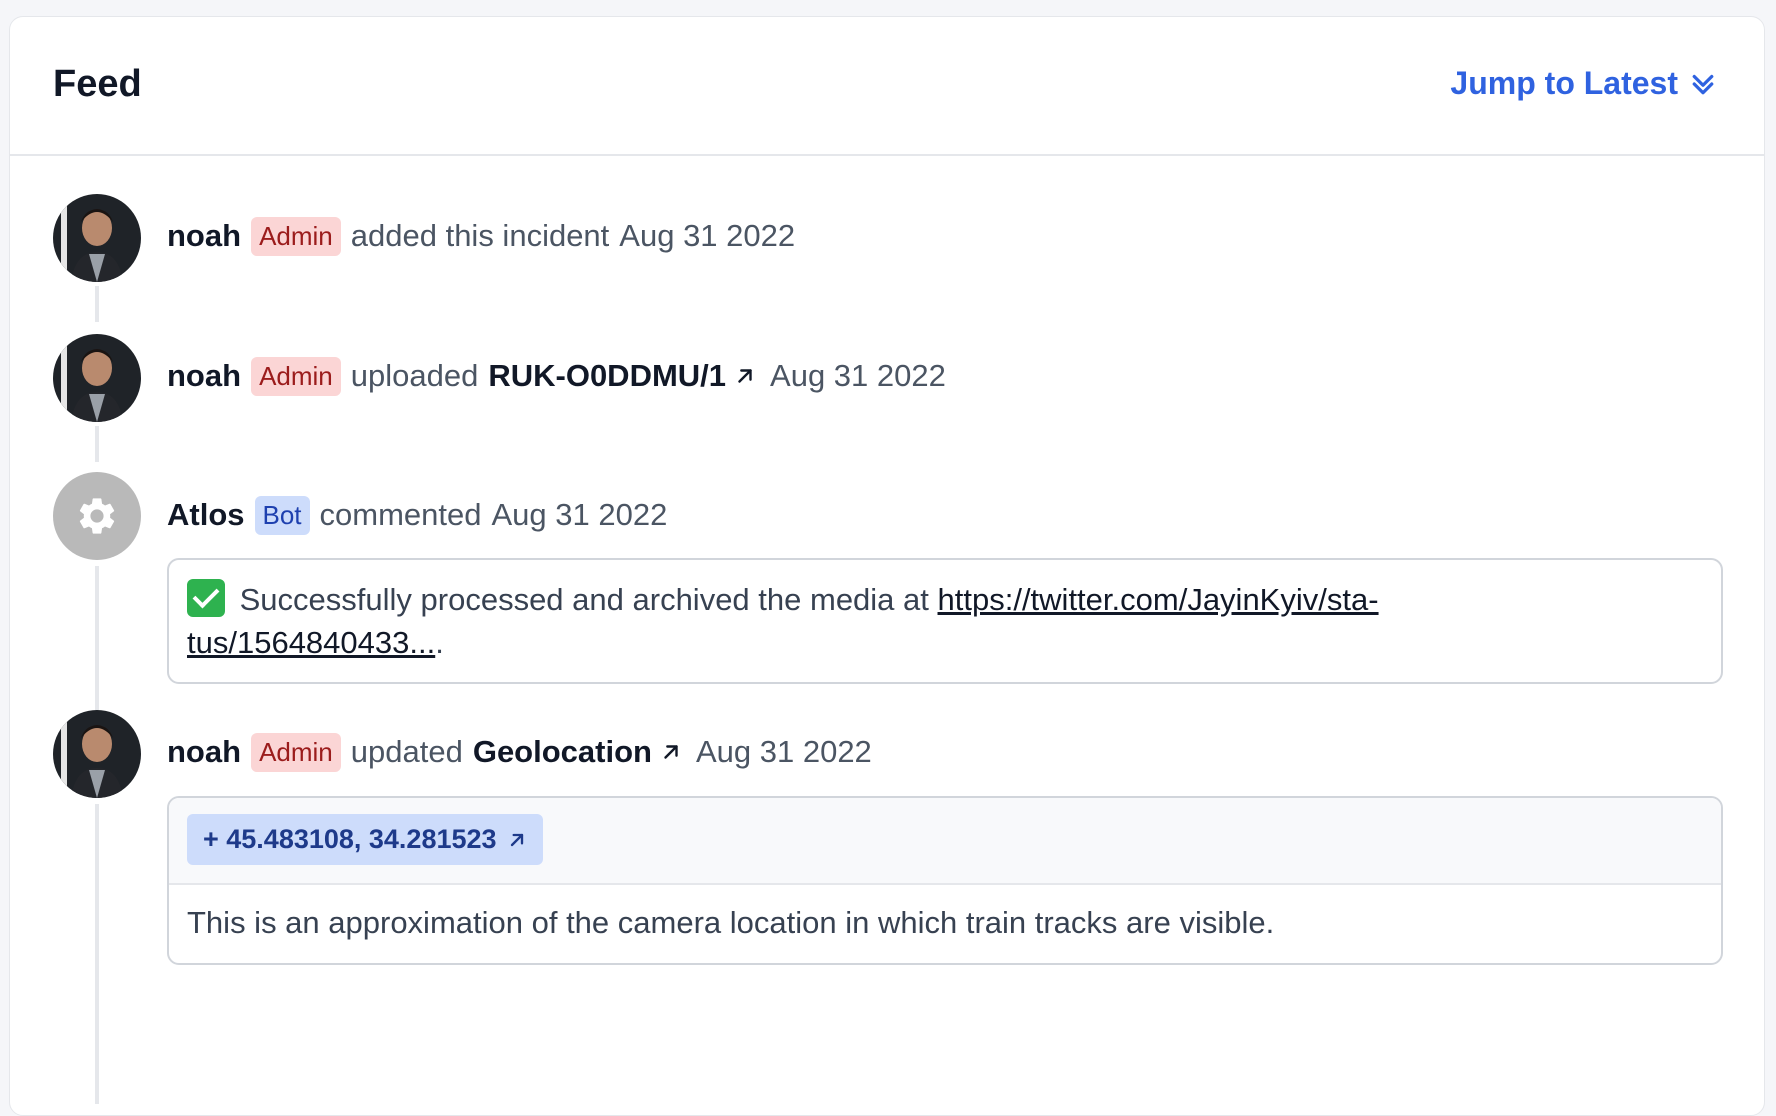  Describe the element at coordinates (1158, 599) in the screenshot. I see `comment-link-part1: https://twitter.com/JayinKyiv/sta-` at that location.